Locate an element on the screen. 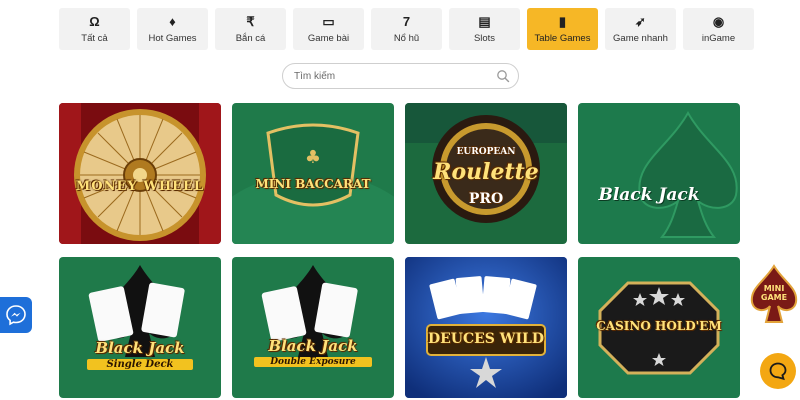  mini-game-label-line2: GAME is located at coordinates (774, 297).